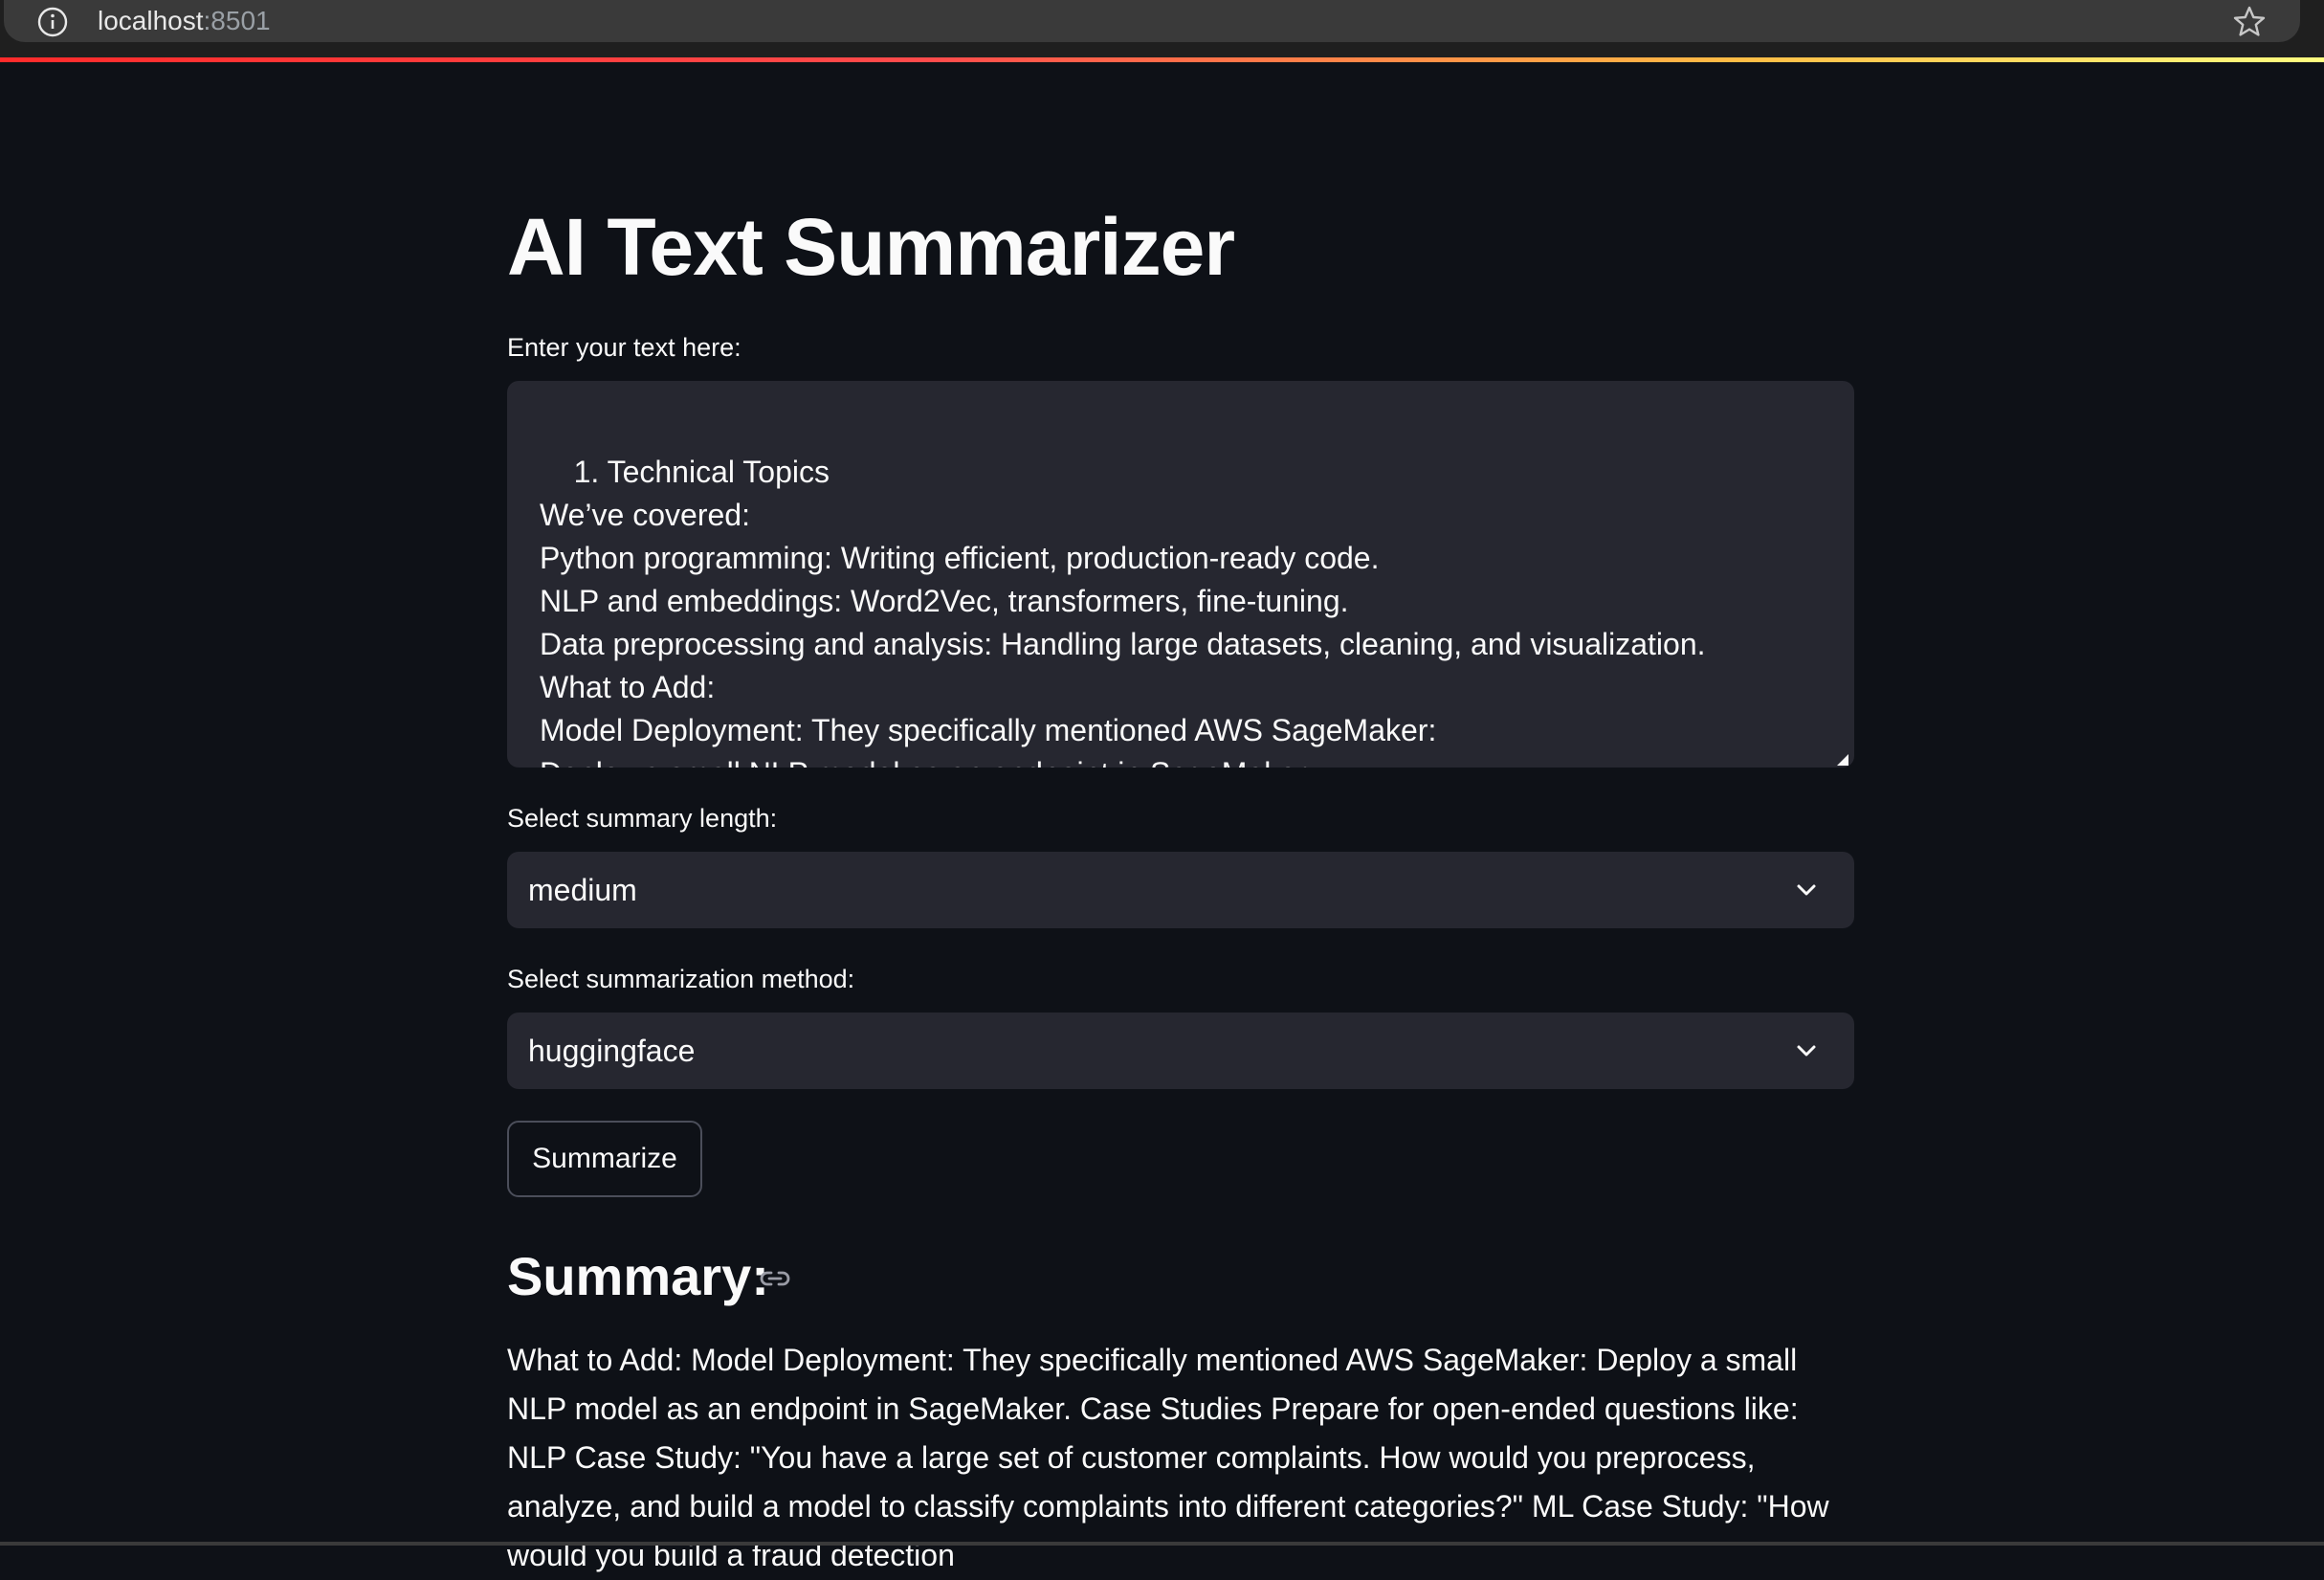 This screenshot has height=1580, width=2324. What do you see at coordinates (2249, 22) in the screenshot?
I see `star-icon` at bounding box center [2249, 22].